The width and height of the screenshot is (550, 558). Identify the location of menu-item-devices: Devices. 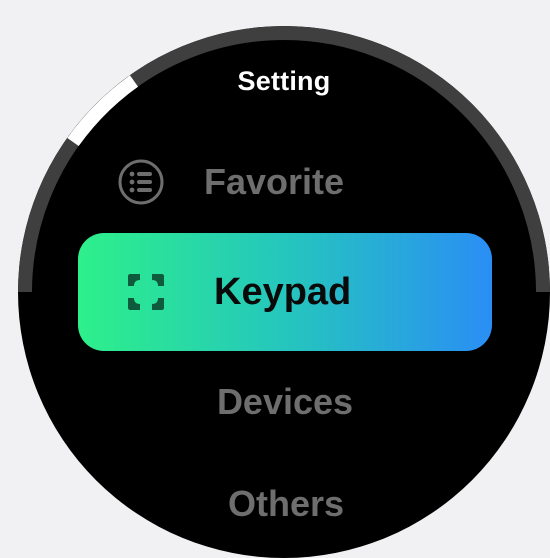
(284, 402).